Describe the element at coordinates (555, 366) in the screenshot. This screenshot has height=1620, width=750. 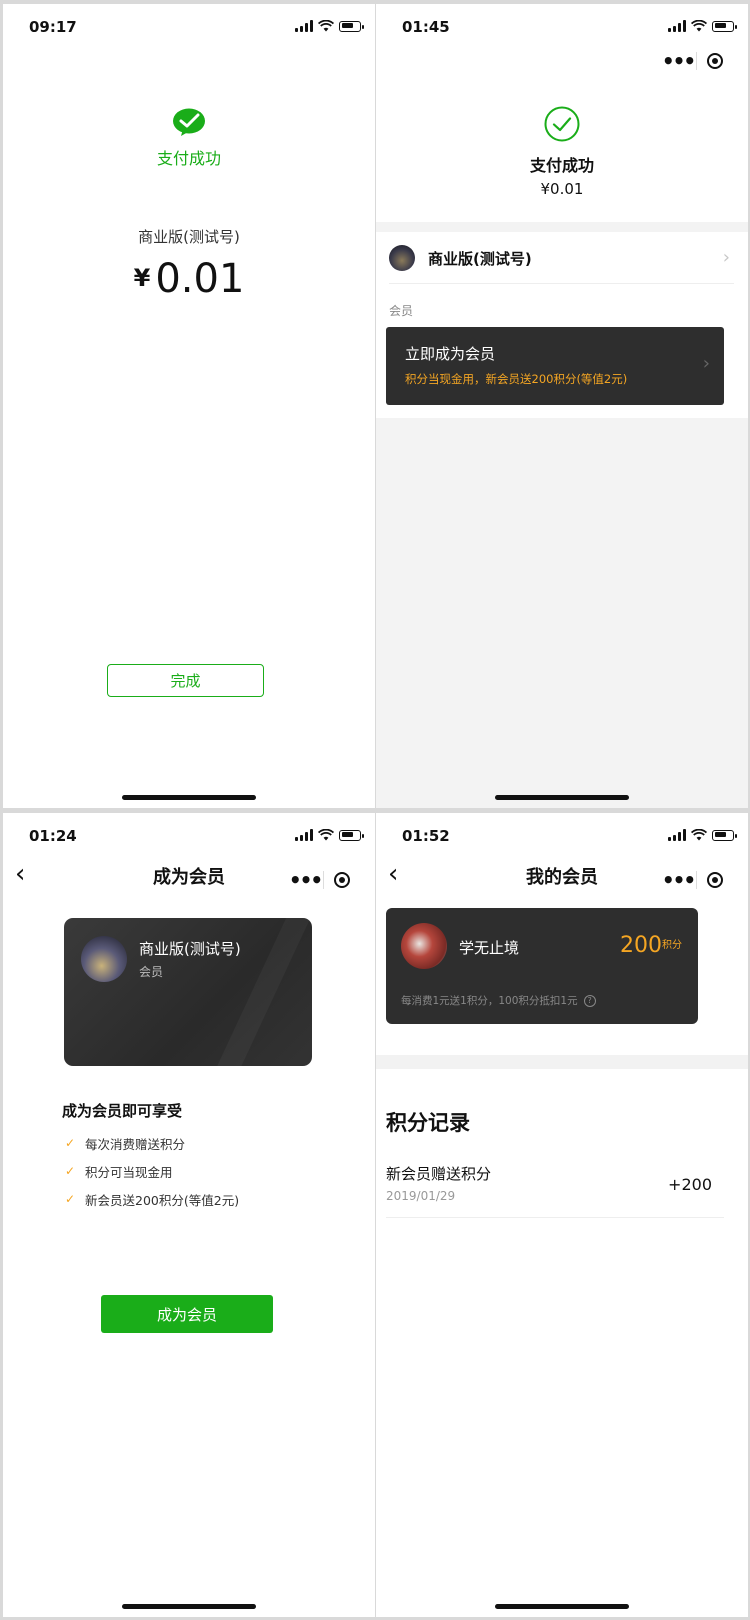
I see `become-member-card: 立即成为会员 积分当现金用，新会员送200积分(等值2元) ›` at that location.